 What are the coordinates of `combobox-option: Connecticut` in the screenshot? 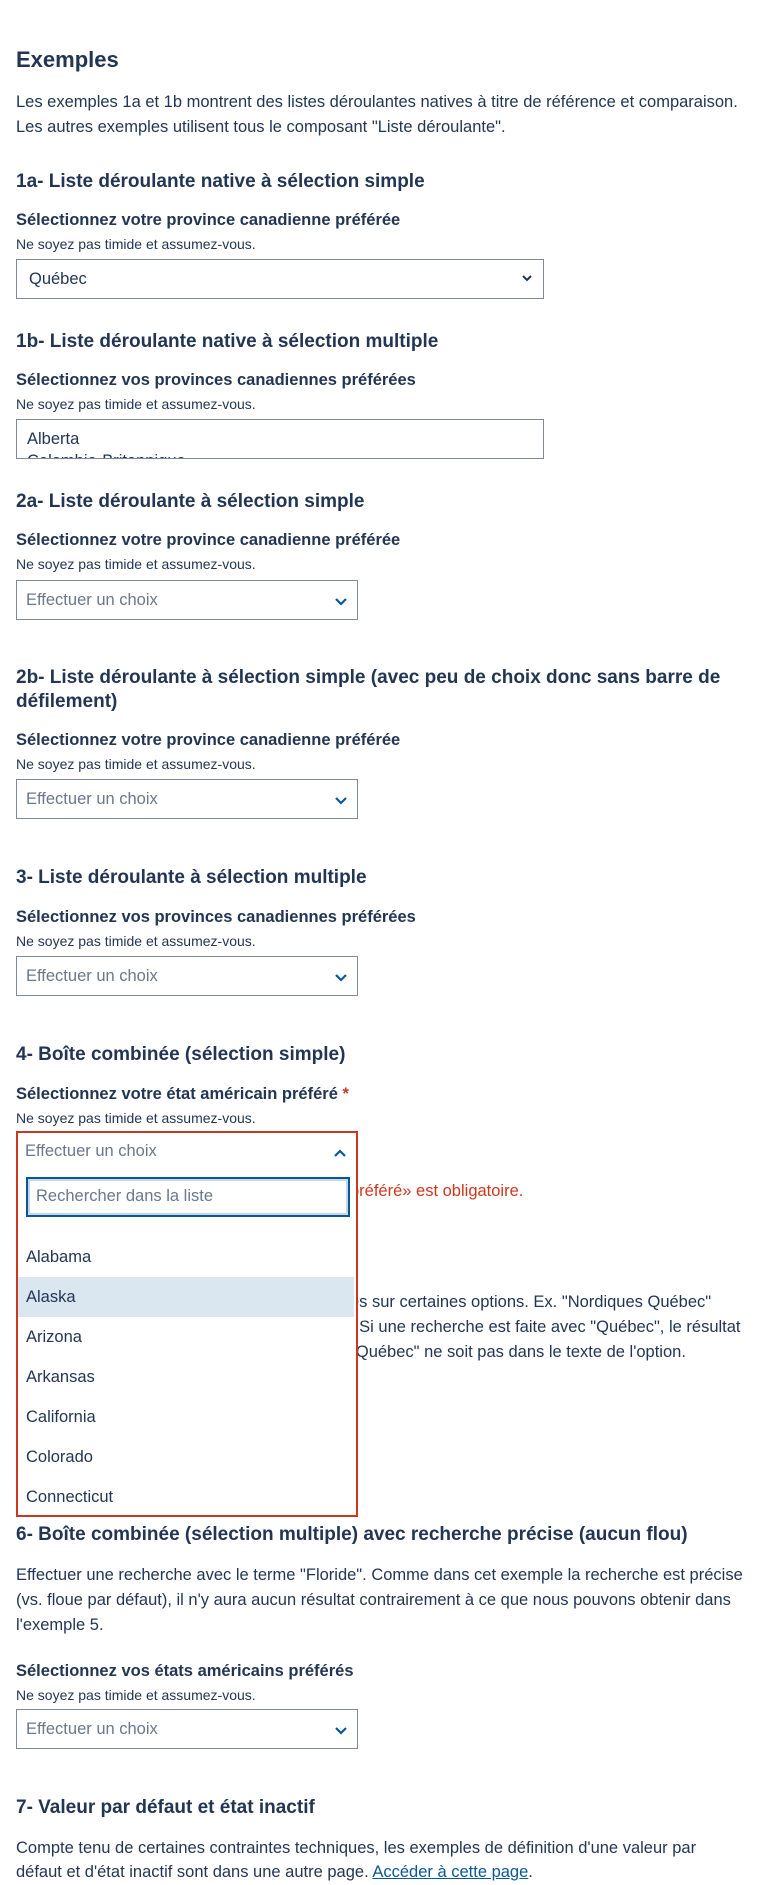 It's located at (186, 1497).